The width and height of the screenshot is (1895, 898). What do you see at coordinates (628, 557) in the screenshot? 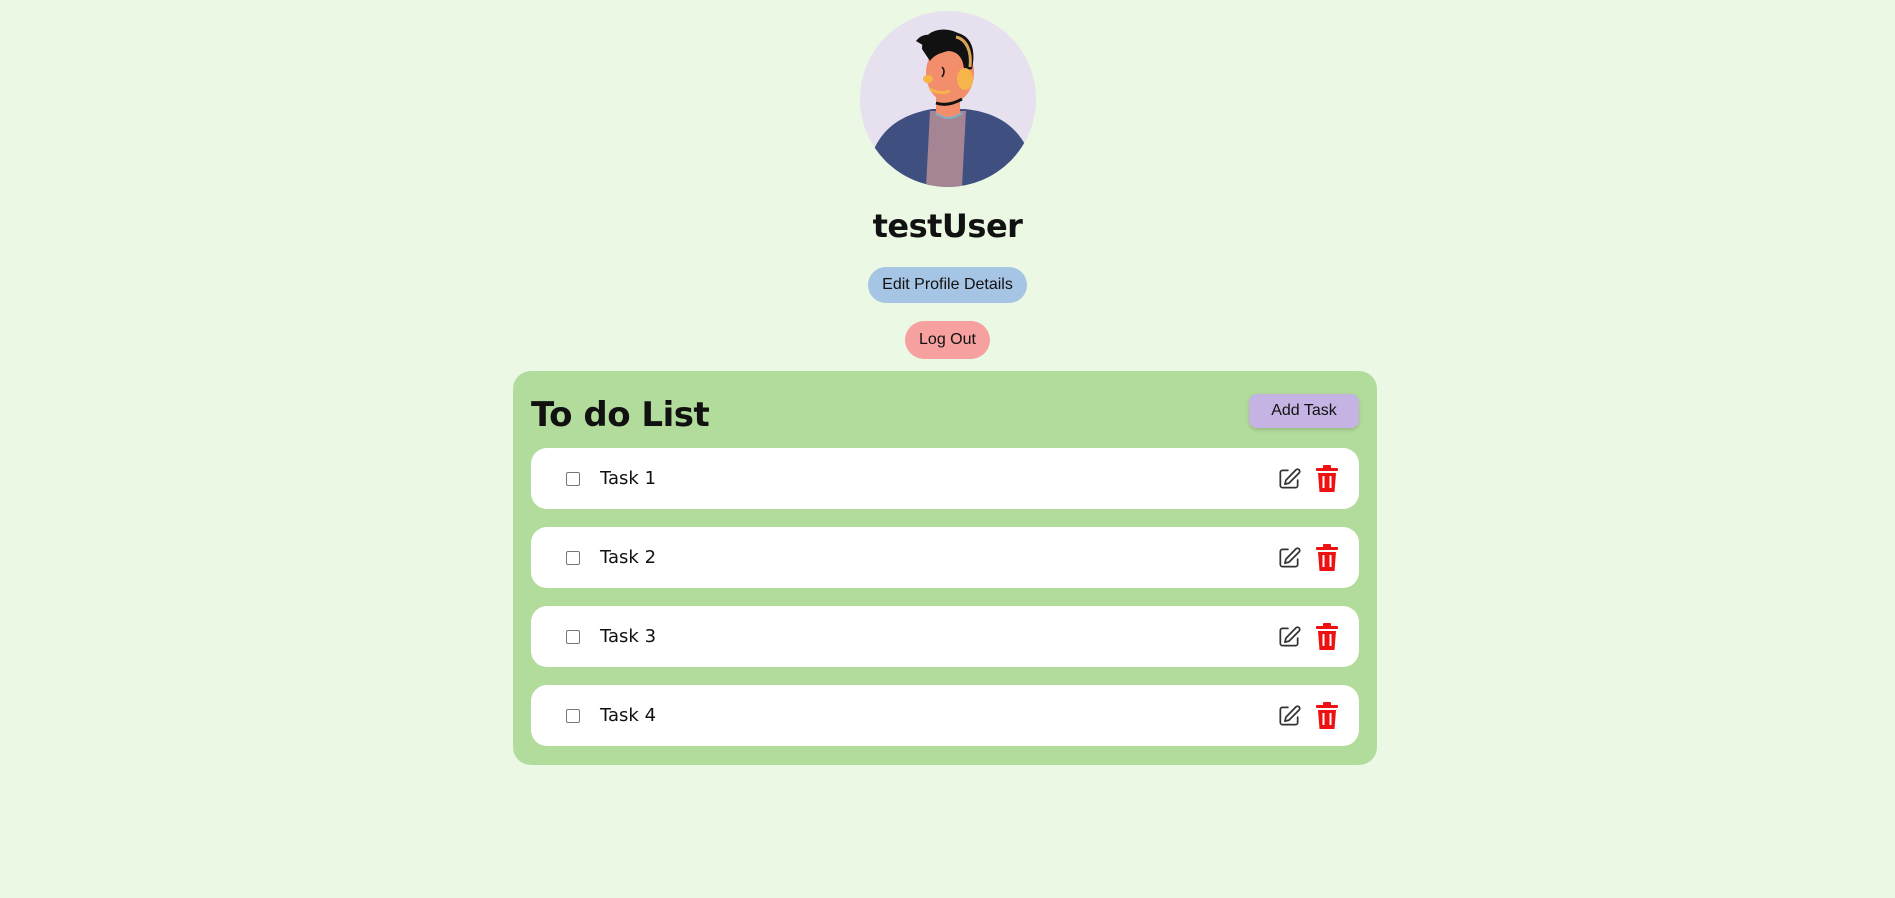
I see `task-label: Task 2` at bounding box center [628, 557].